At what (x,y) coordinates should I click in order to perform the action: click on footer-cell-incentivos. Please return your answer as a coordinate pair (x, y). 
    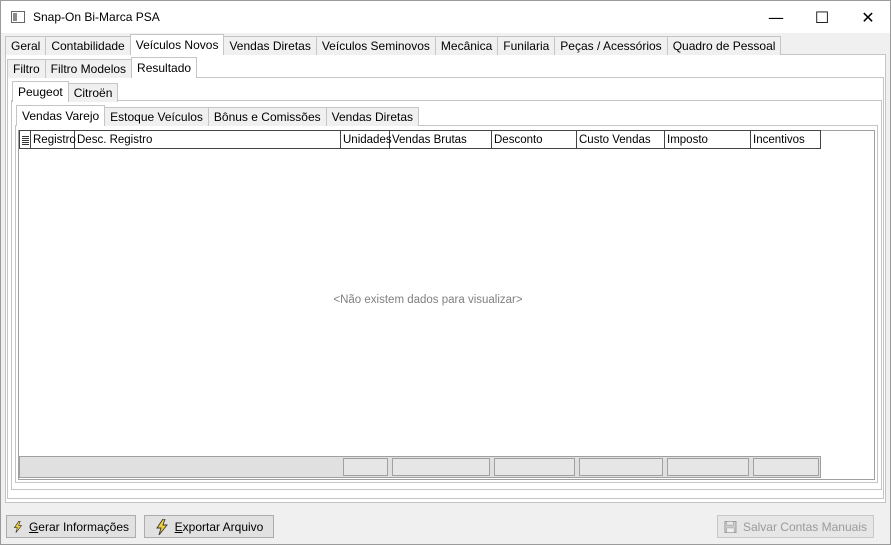
    Looking at the image, I should click on (786, 467).